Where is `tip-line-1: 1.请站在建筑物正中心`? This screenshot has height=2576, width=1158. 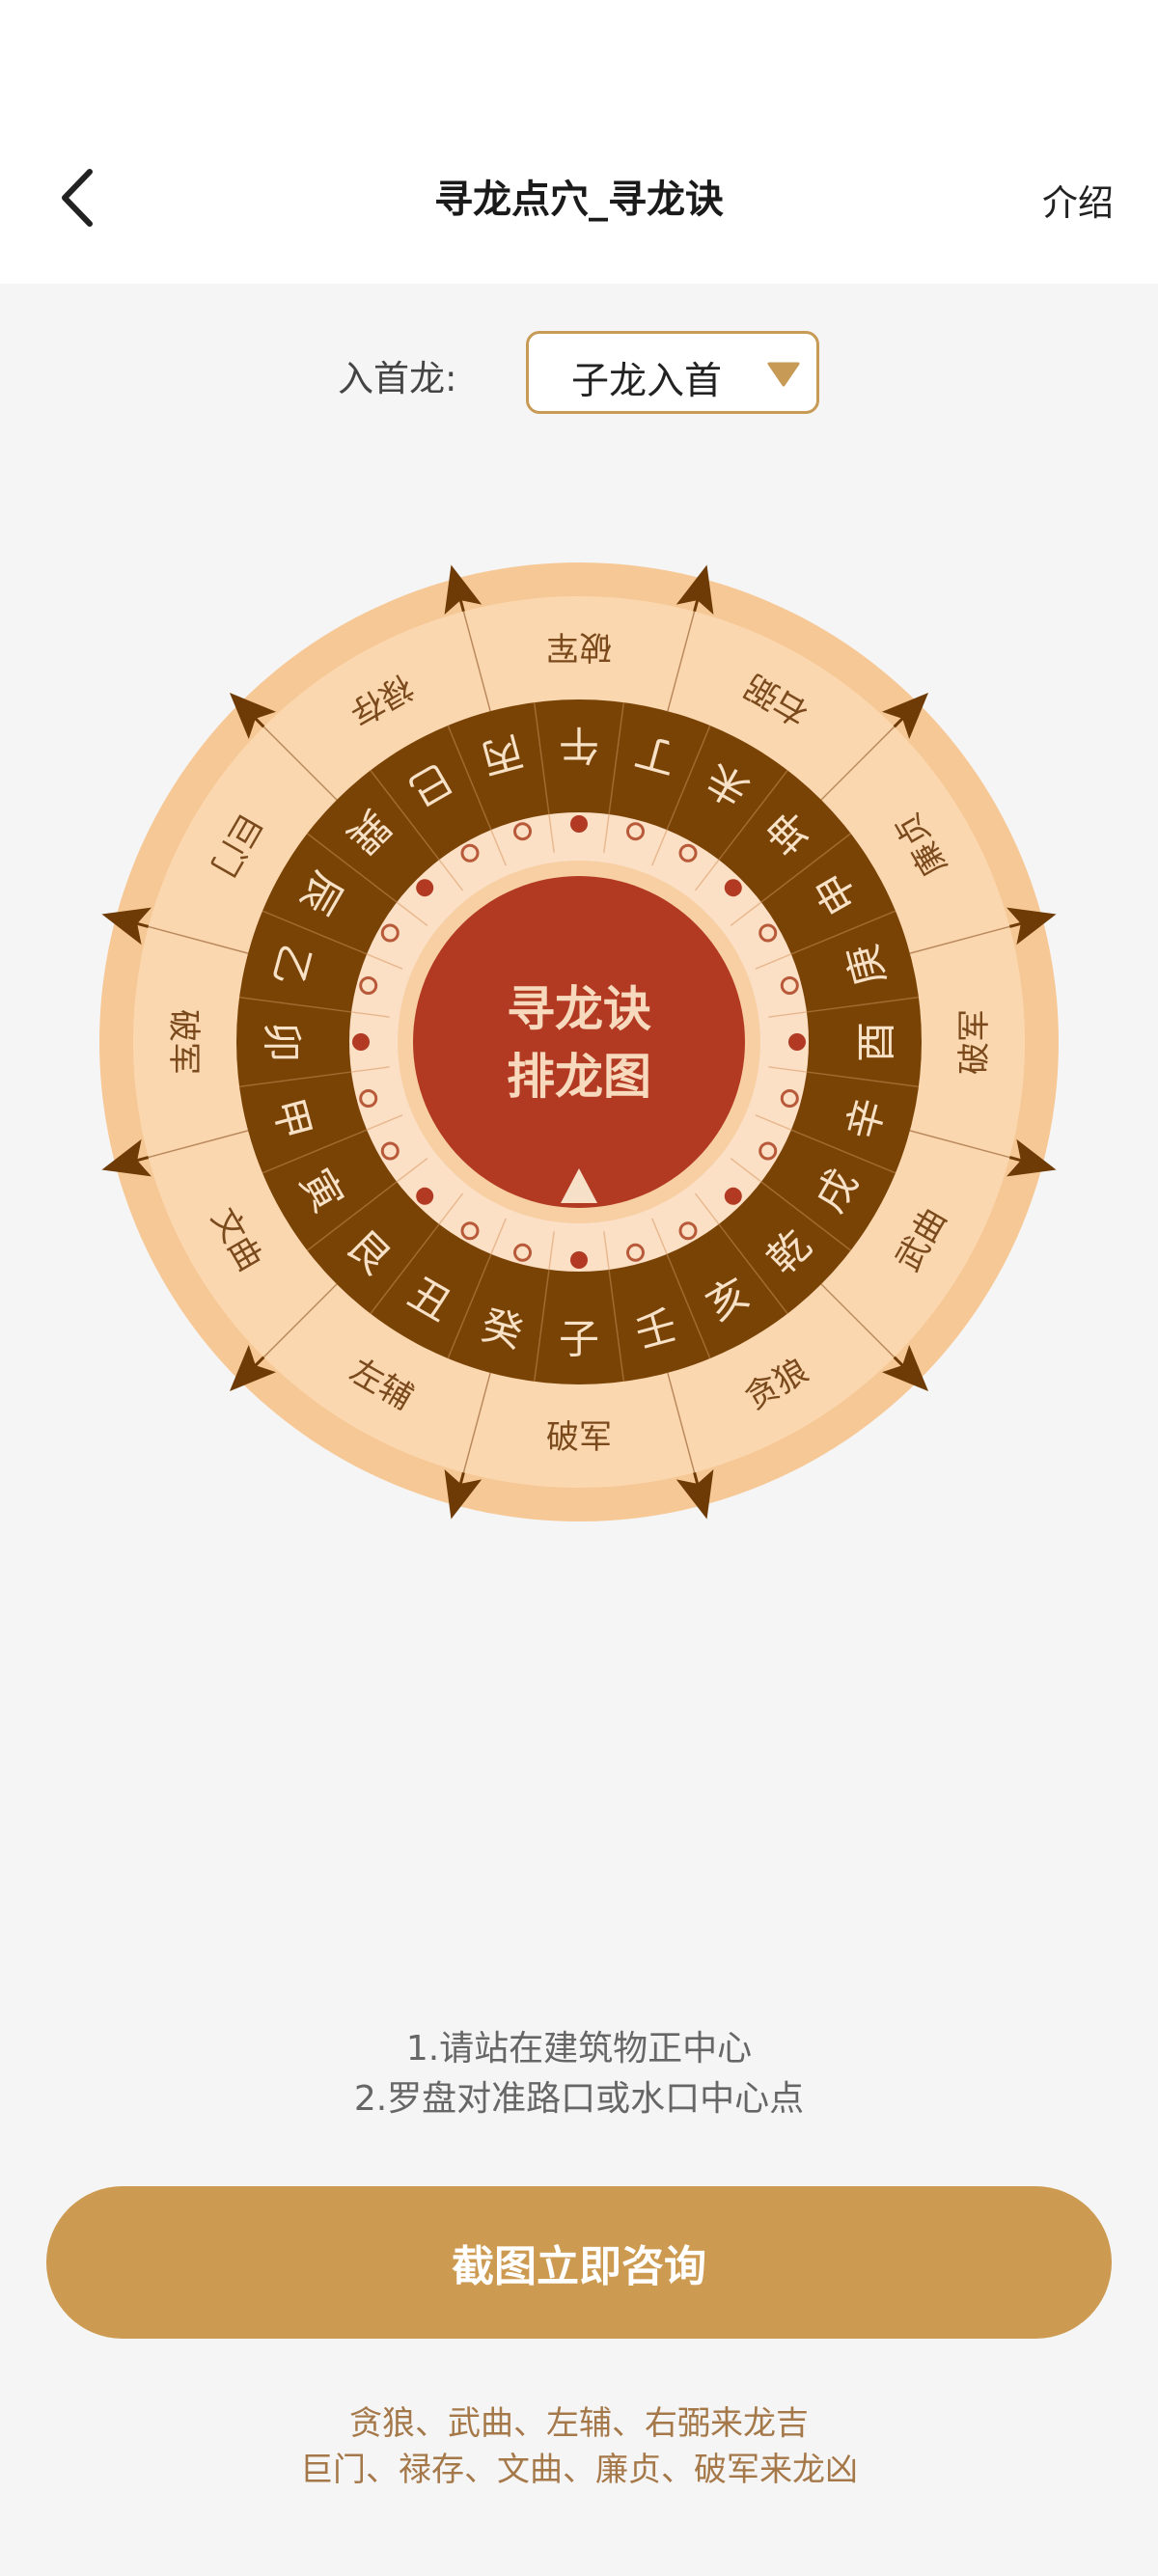
tip-line-1: 1.请站在建筑物正中心 is located at coordinates (579, 2049).